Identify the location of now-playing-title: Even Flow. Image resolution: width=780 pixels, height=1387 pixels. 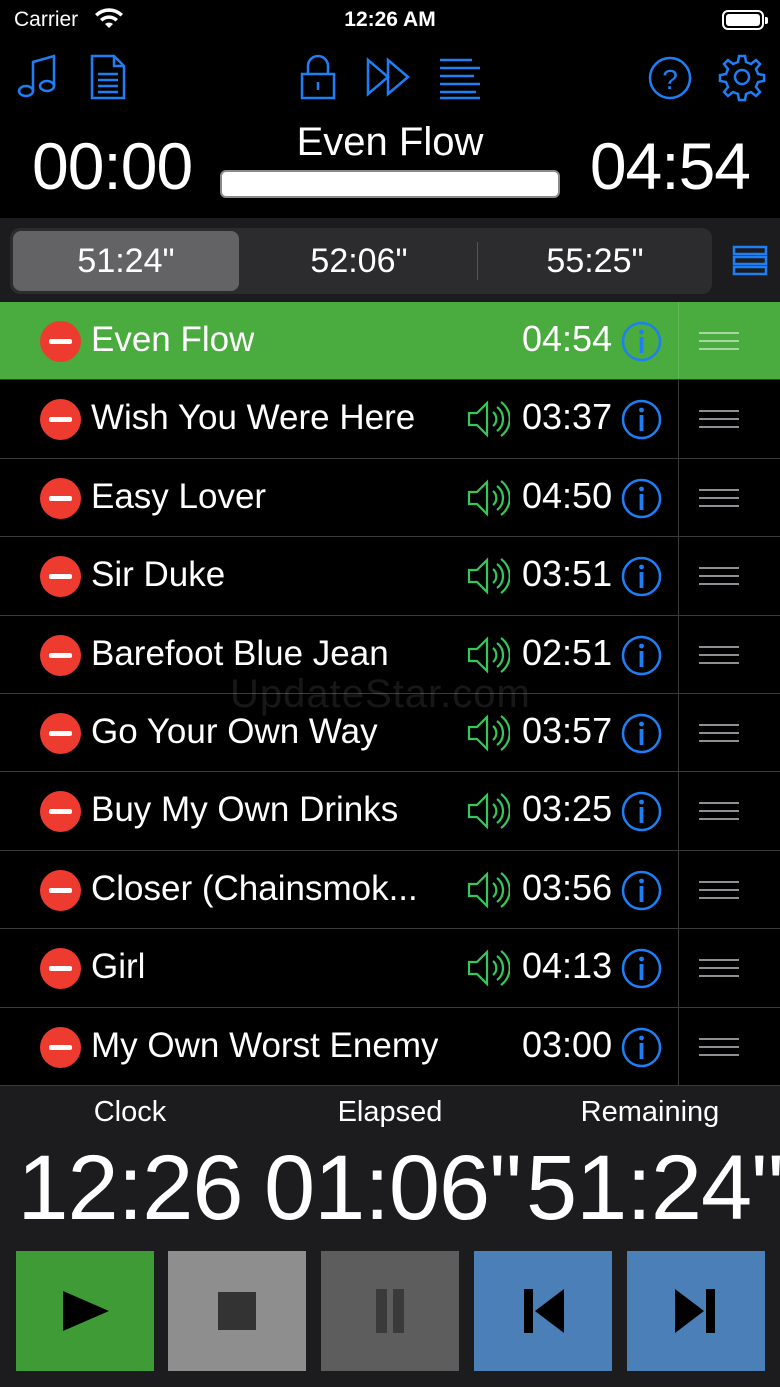
(390, 142).